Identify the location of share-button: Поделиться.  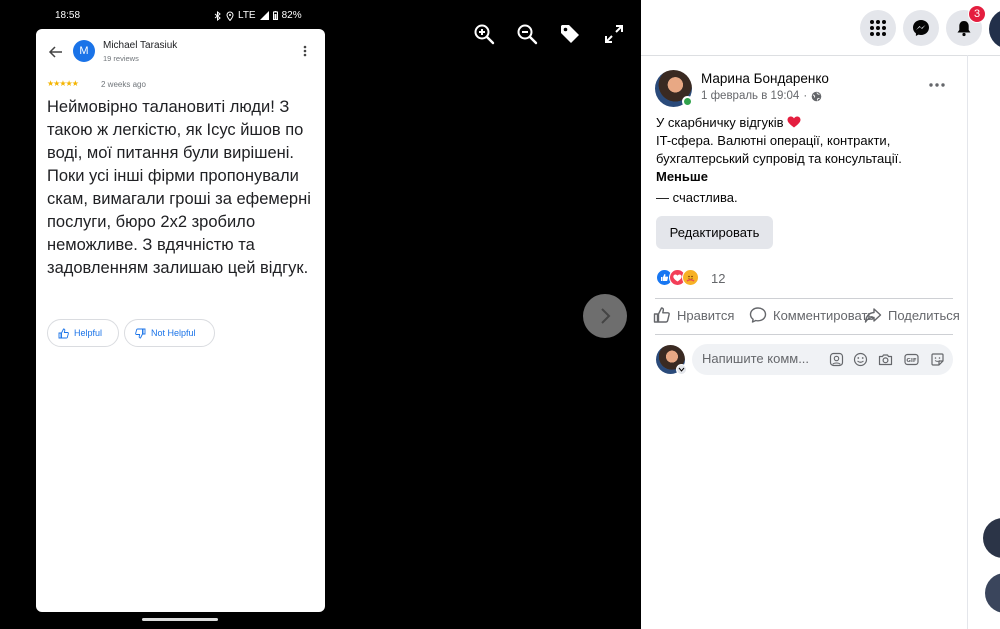
(912, 315).